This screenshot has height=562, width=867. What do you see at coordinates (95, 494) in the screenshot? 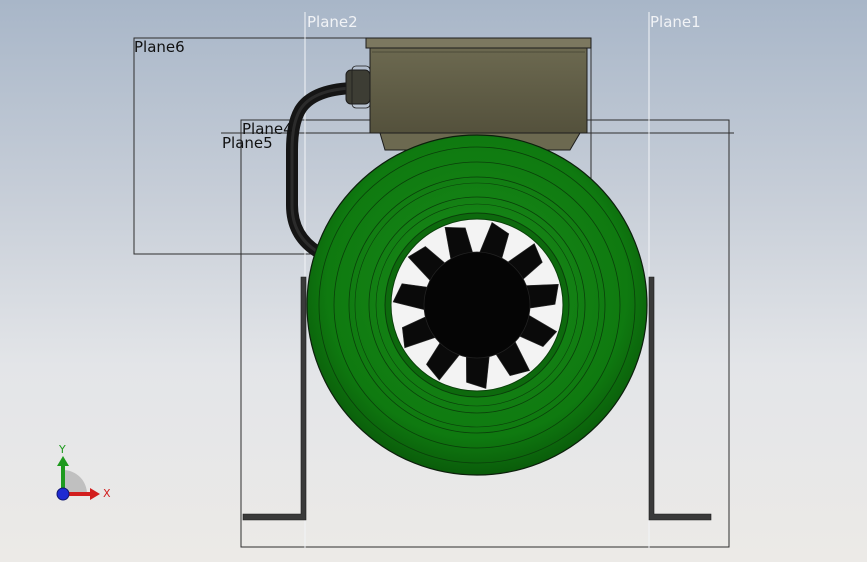
I see `triad-x-arrow-icon` at bounding box center [95, 494].